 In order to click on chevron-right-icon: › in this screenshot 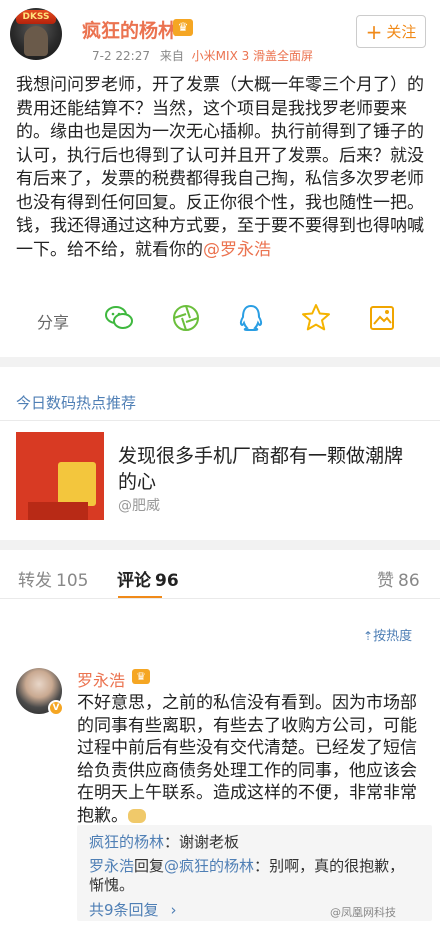, I will do `click(173, 910)`.